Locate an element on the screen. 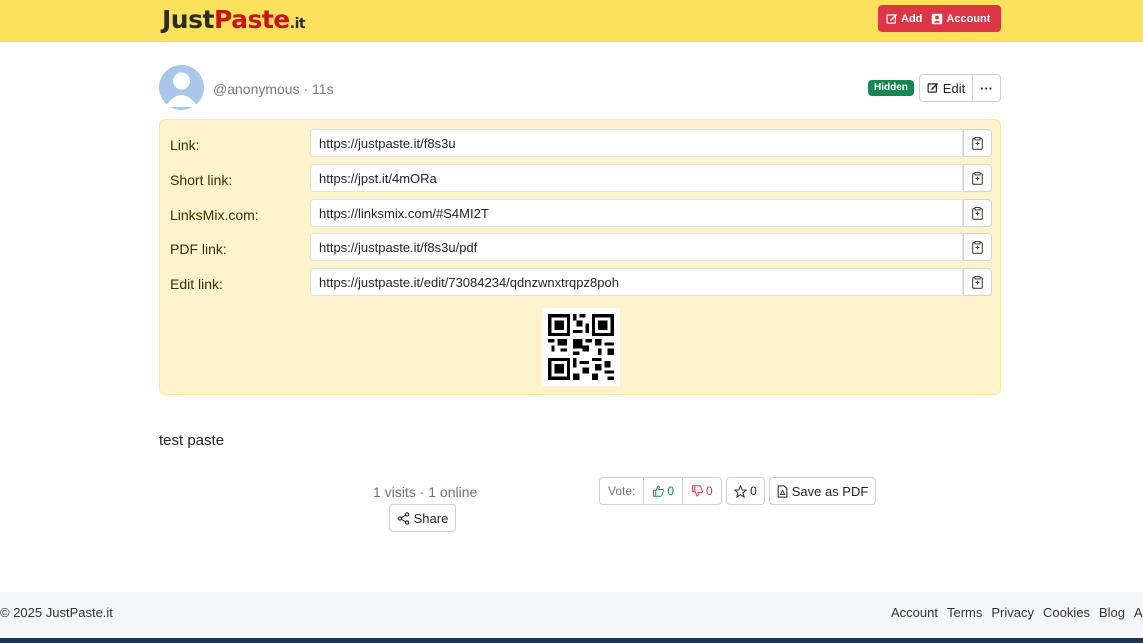 The width and height of the screenshot is (1143, 643). upvote-button: 0 is located at coordinates (662, 491).